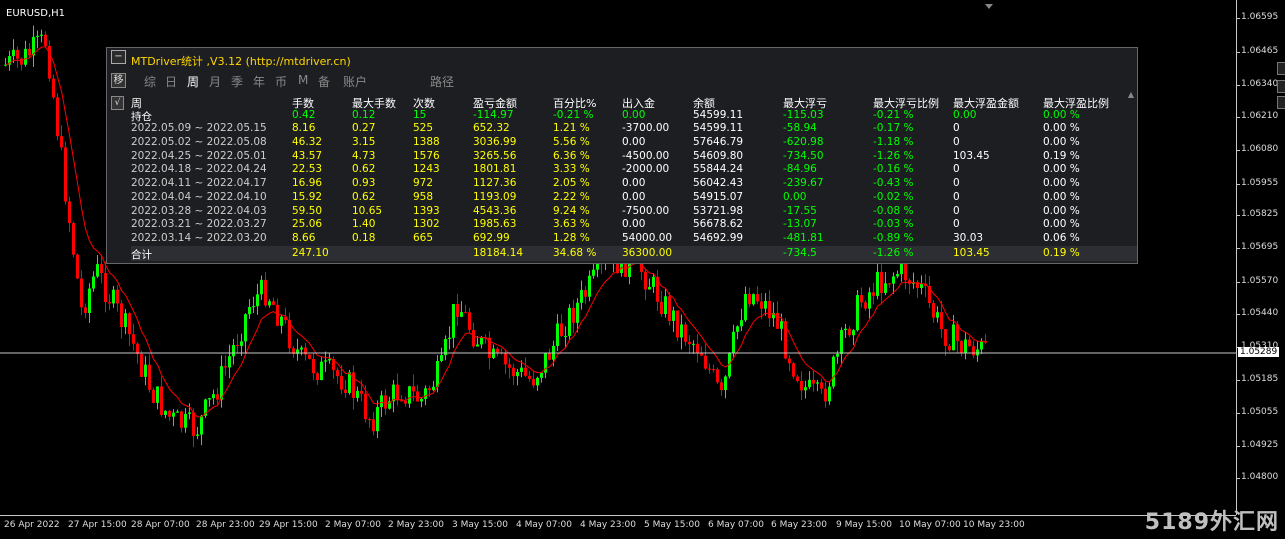  What do you see at coordinates (647, 237) in the screenshot?
I see `table-cell: 54000.00` at bounding box center [647, 237].